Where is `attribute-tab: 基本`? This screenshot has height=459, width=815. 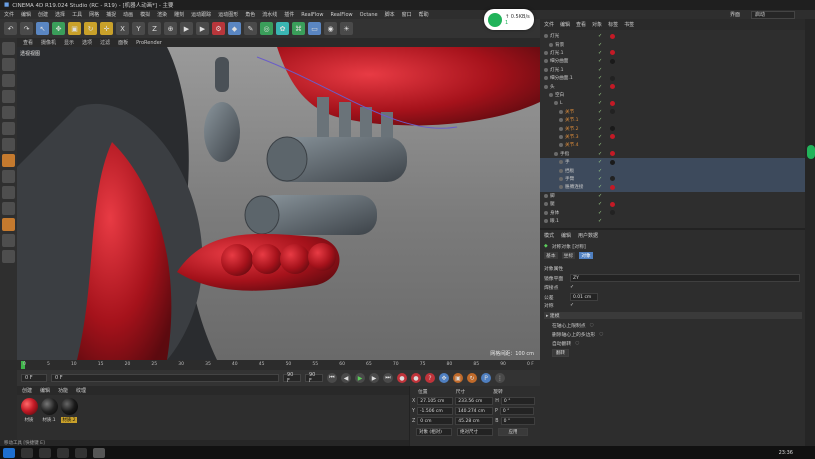
attribute-tab: 基本 is located at coordinates (551, 255).